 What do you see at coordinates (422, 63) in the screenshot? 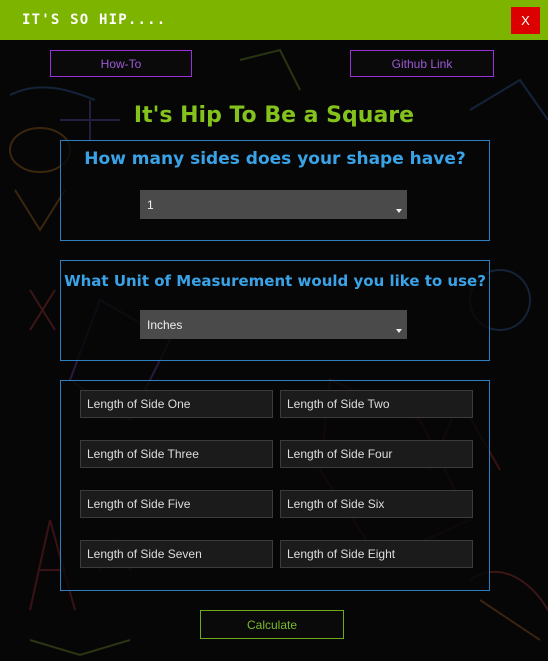
I see `github-link-button: Github Link` at bounding box center [422, 63].